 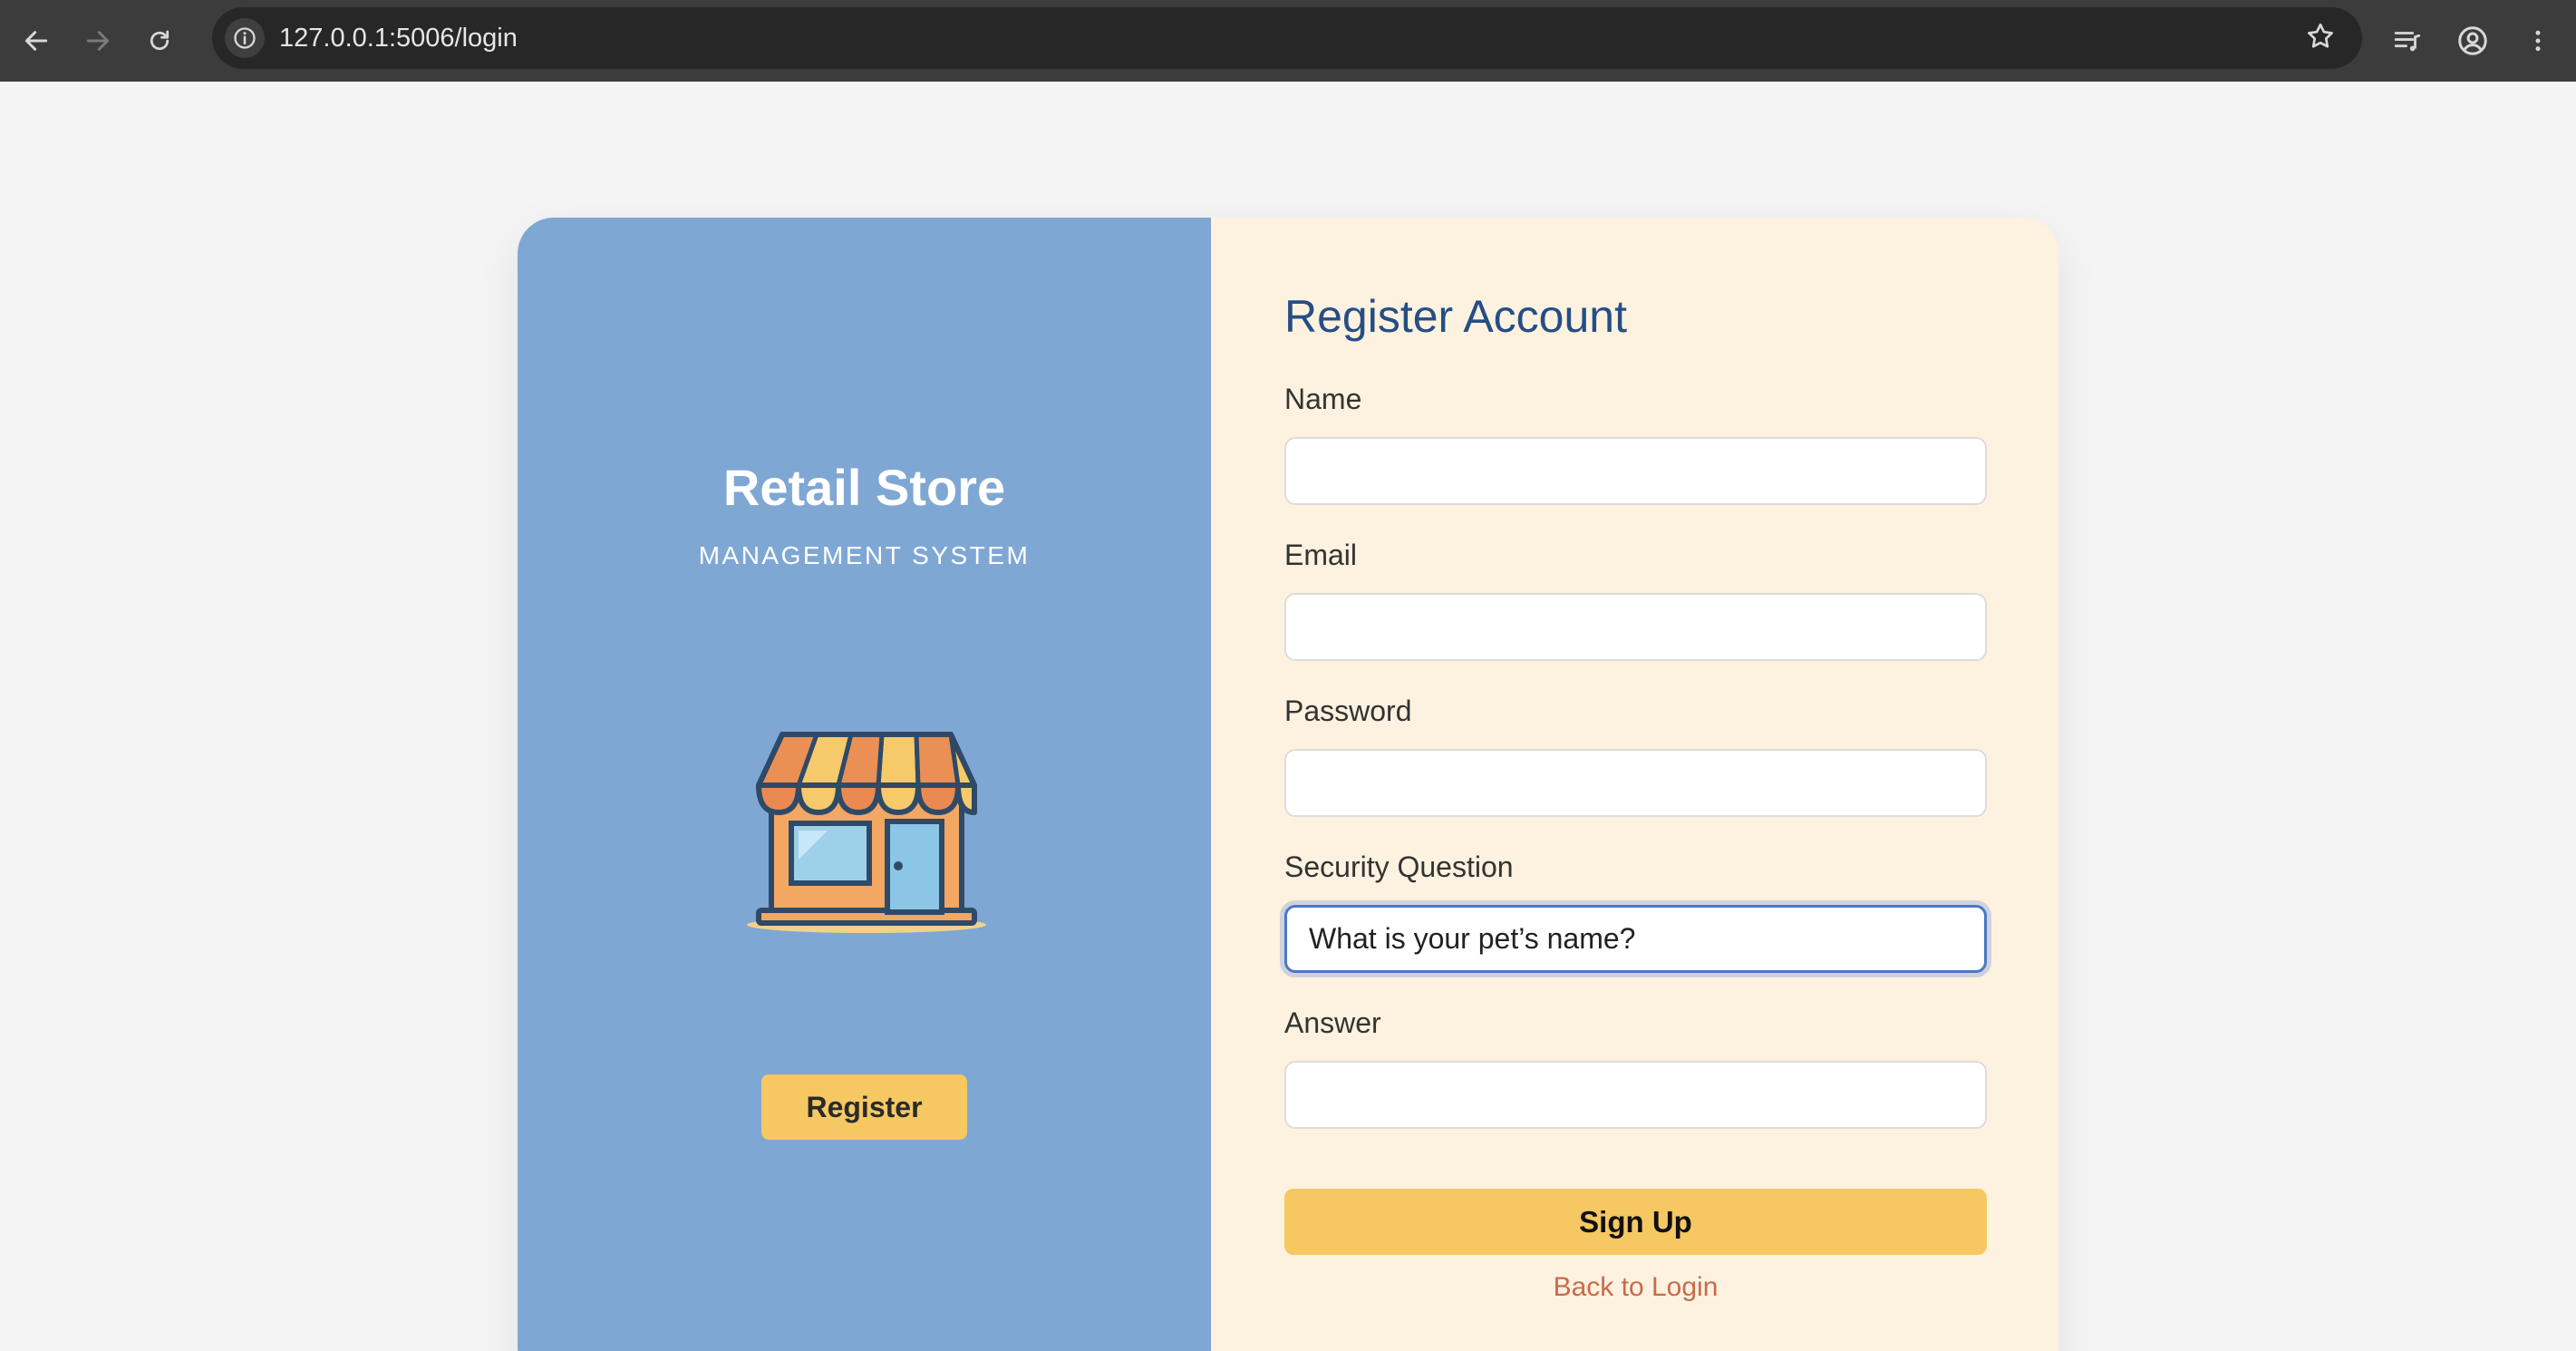 I want to click on browser-toolbar: 127.0.0.1:5006/login, so click(x=1288, y=41).